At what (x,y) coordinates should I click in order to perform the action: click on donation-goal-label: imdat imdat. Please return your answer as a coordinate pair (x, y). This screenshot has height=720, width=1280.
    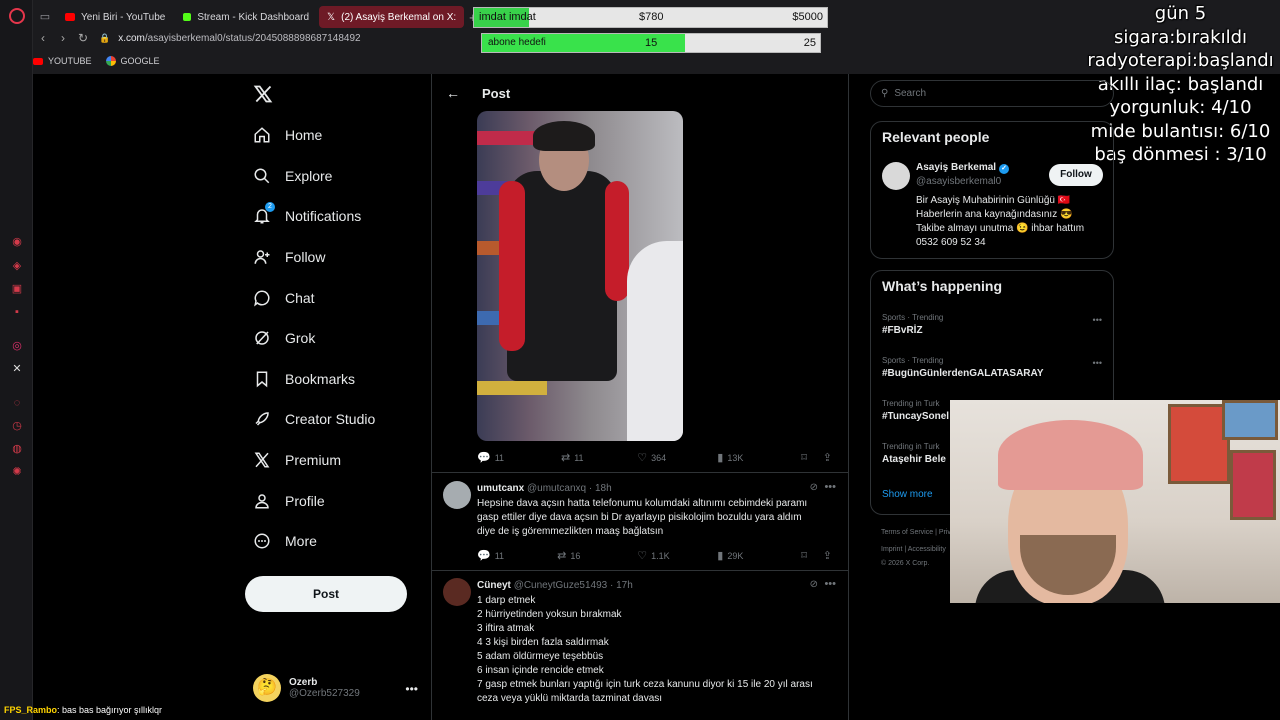
    Looking at the image, I should click on (507, 17).